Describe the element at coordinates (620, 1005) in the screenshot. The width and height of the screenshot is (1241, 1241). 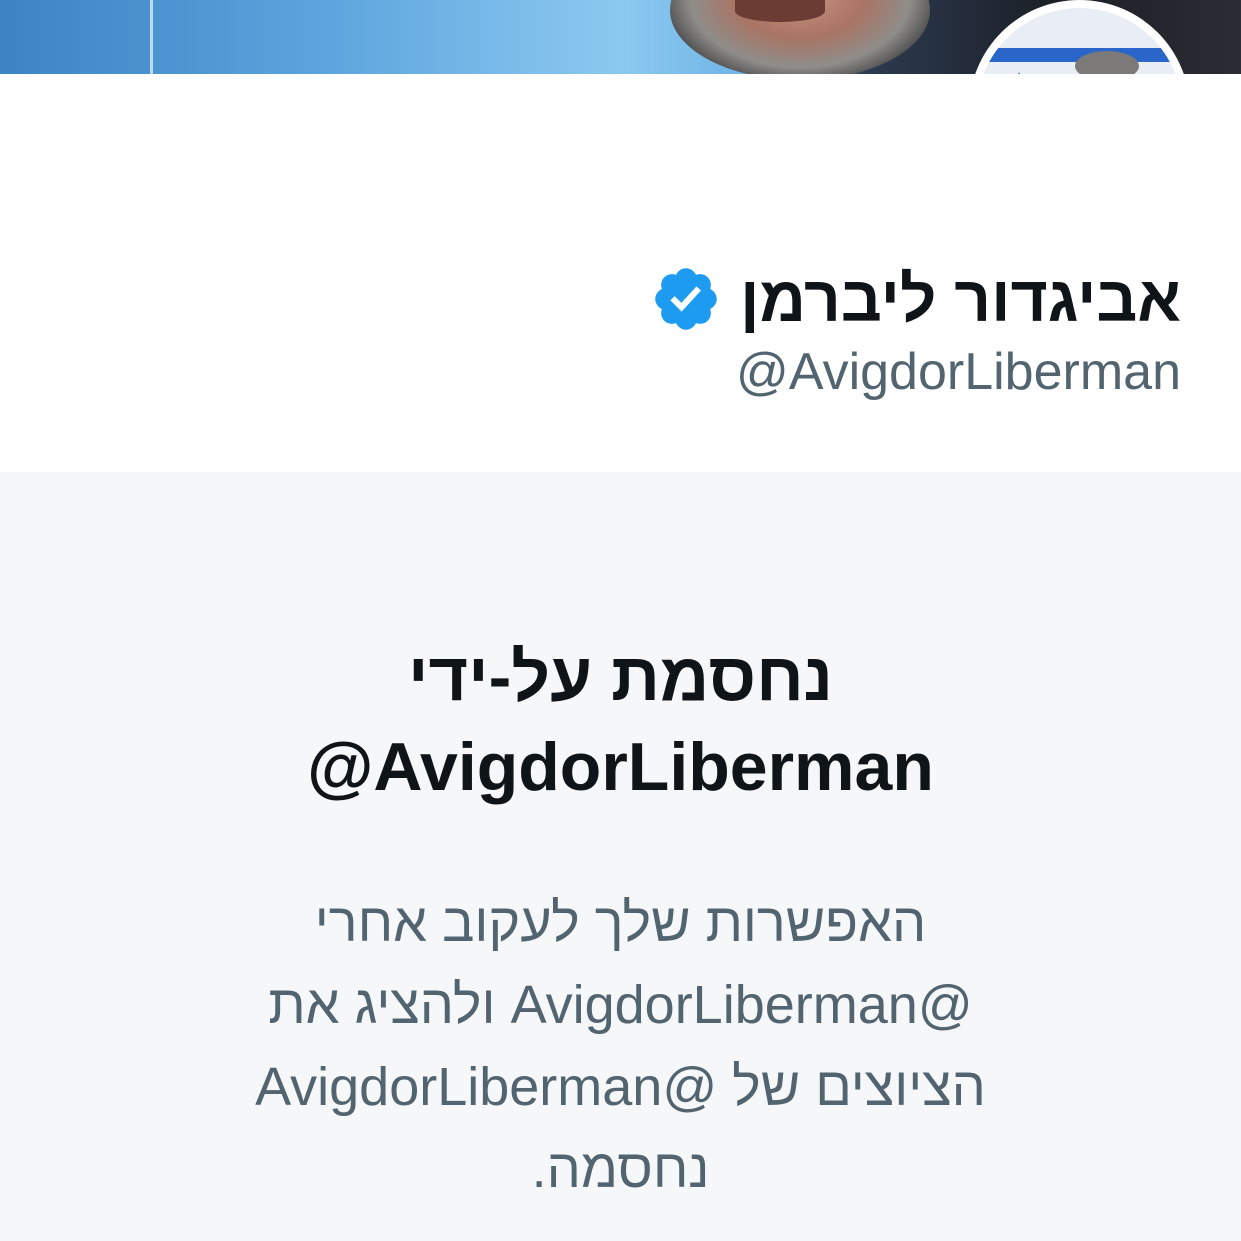
I see `blocked-description-line: @AvigdorLiberman ולהציג את` at that location.